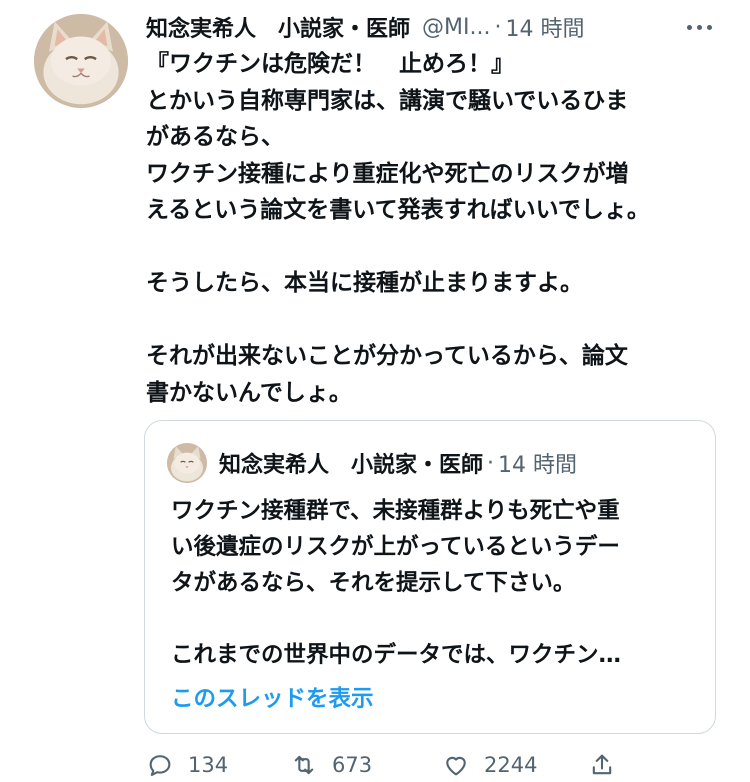  What do you see at coordinates (330, 64) in the screenshot?
I see `tweet-text-line: 『ワクチンは危険だ！ 止めろ！』` at bounding box center [330, 64].